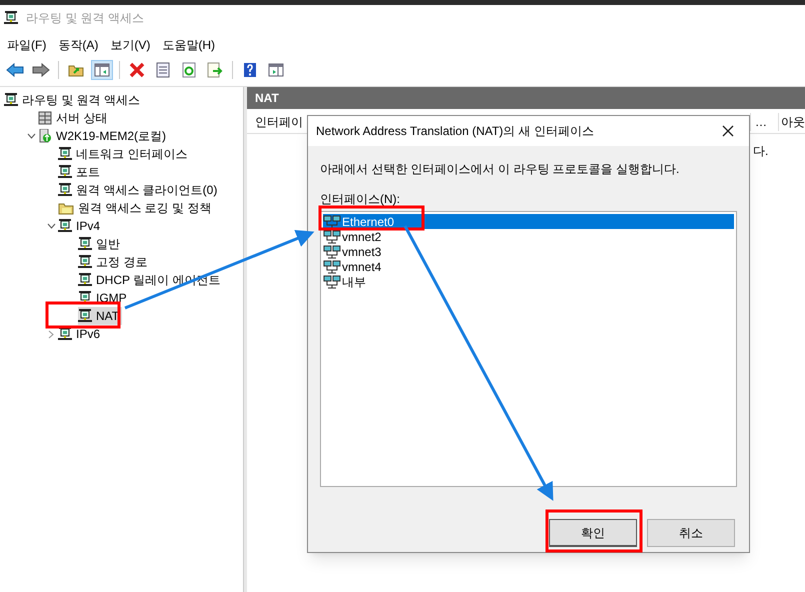 The width and height of the screenshot is (805, 592). What do you see at coordinates (528, 221) in the screenshot?
I see `list-item: Ethernet0` at bounding box center [528, 221].